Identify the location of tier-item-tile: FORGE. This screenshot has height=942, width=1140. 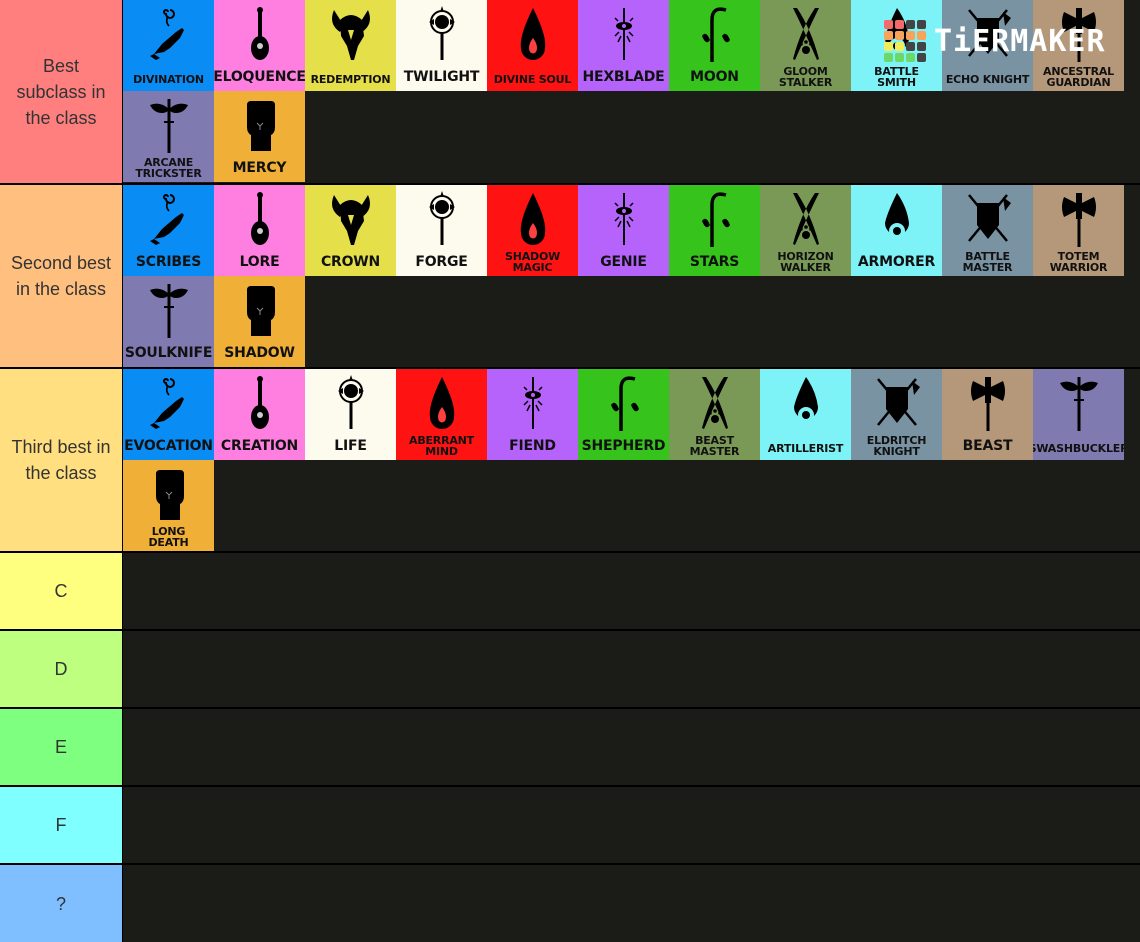
(441, 230).